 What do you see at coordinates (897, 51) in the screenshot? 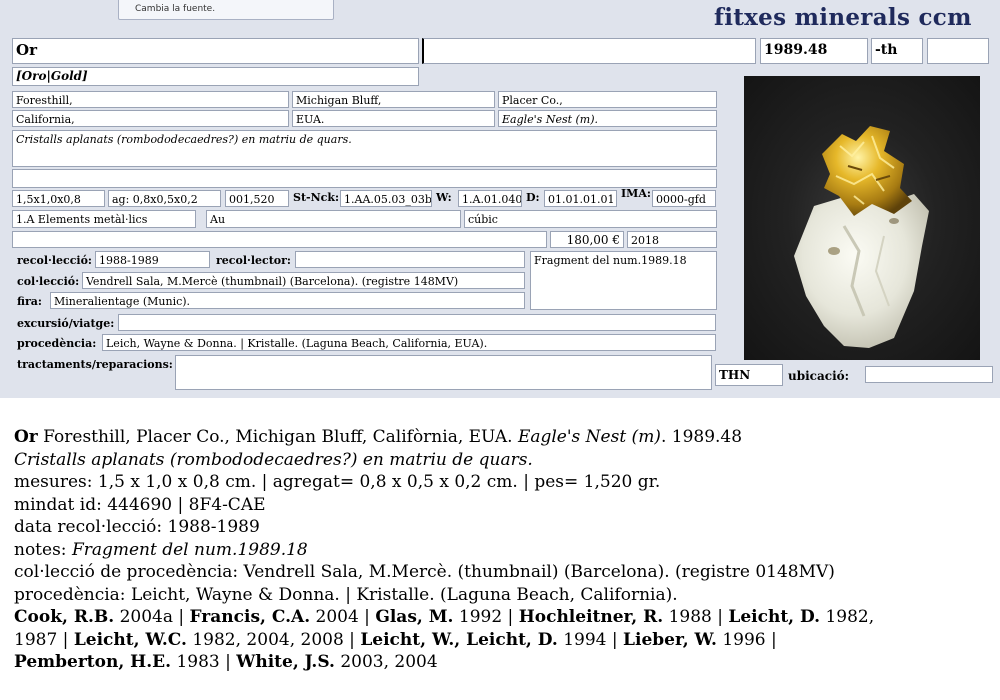
I see `number-suffix-field: -th` at bounding box center [897, 51].